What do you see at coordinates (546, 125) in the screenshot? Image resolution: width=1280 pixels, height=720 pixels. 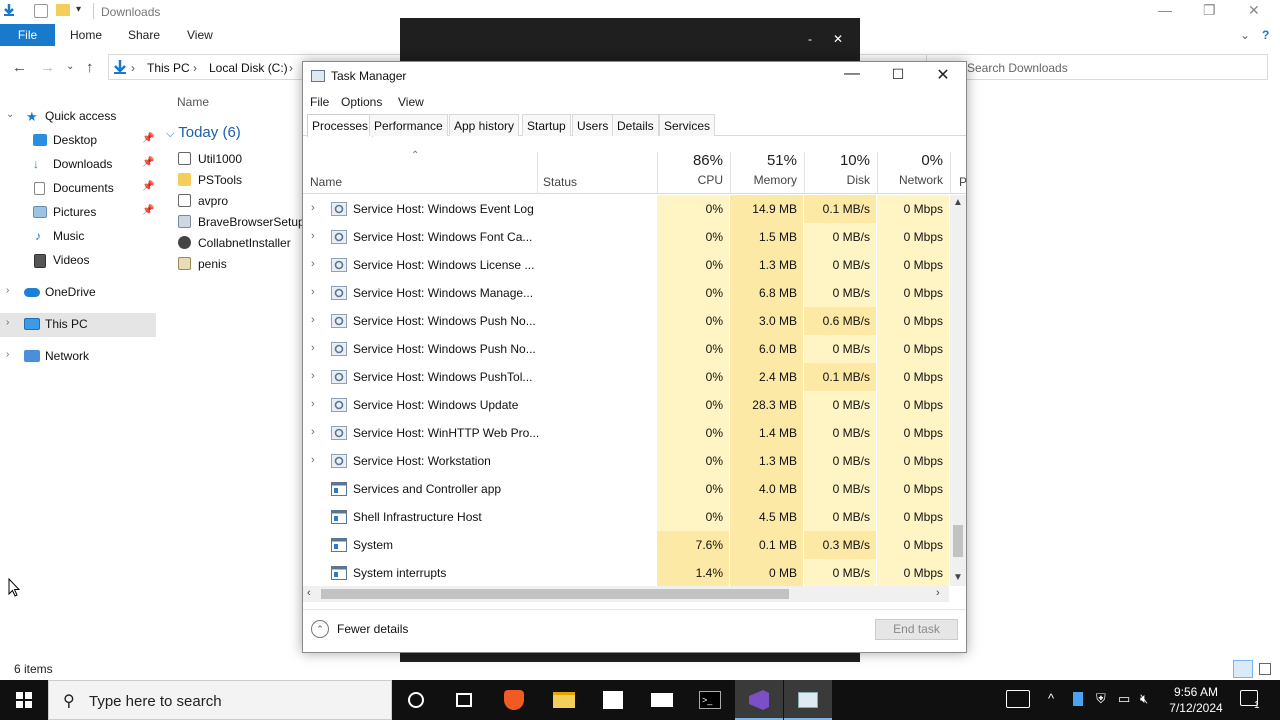 I see `tab-startup: Startup` at bounding box center [546, 125].